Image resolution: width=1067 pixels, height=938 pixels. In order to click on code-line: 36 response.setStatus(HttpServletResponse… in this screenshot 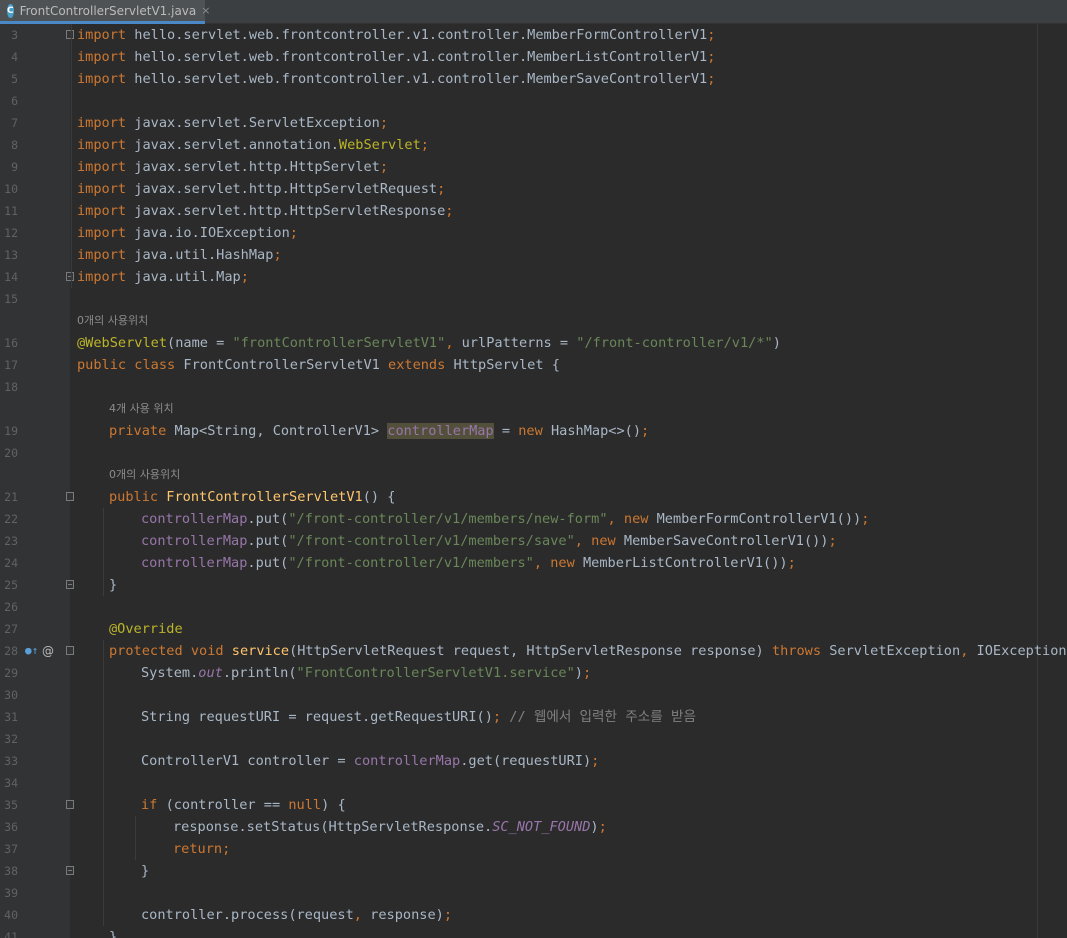, I will do `click(533, 827)`.